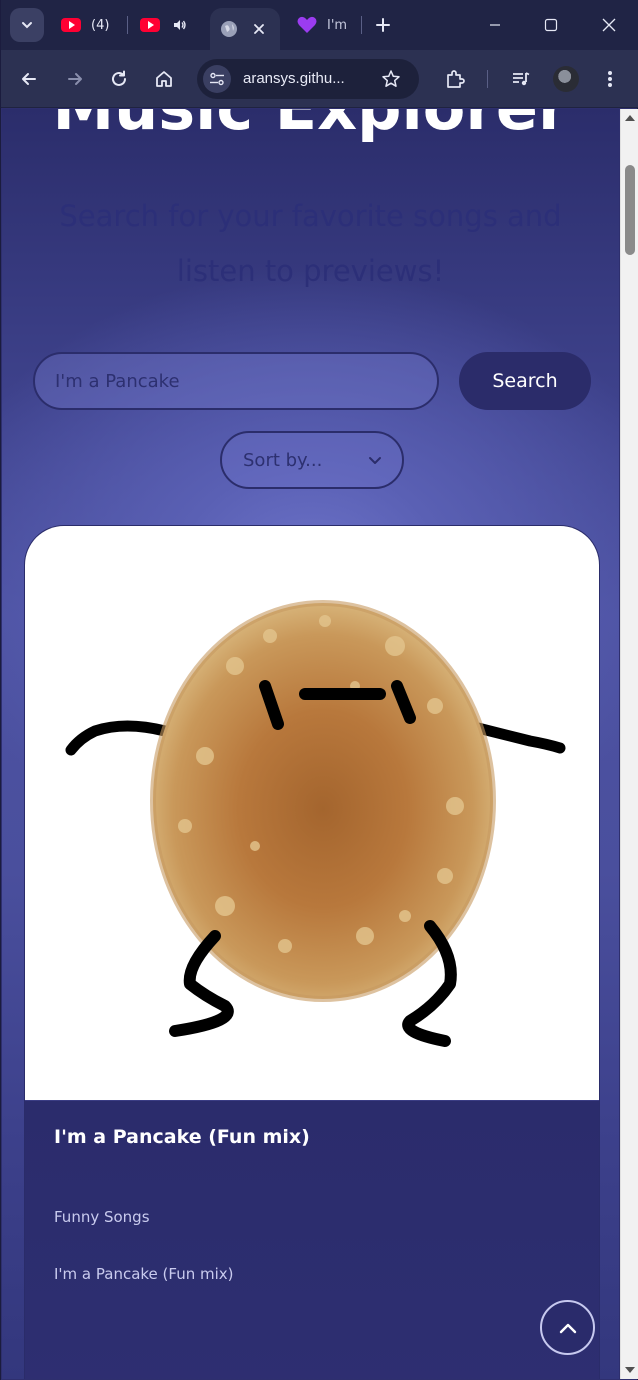 The width and height of the screenshot is (638, 1380). I want to click on speaker-icon, so click(180, 25).